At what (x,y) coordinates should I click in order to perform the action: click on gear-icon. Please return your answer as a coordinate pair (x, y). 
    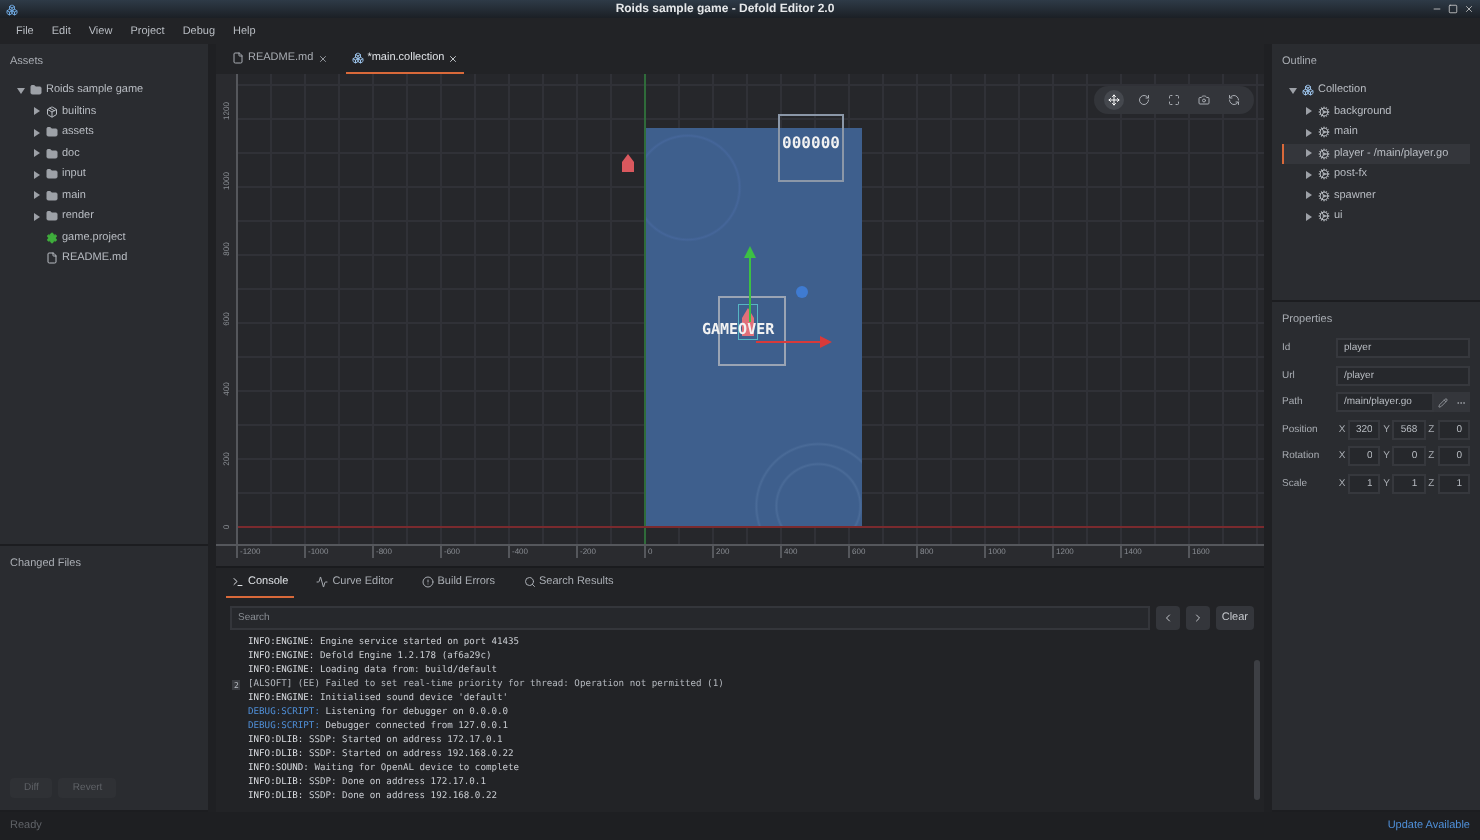
    Looking at the image, I should click on (52, 237).